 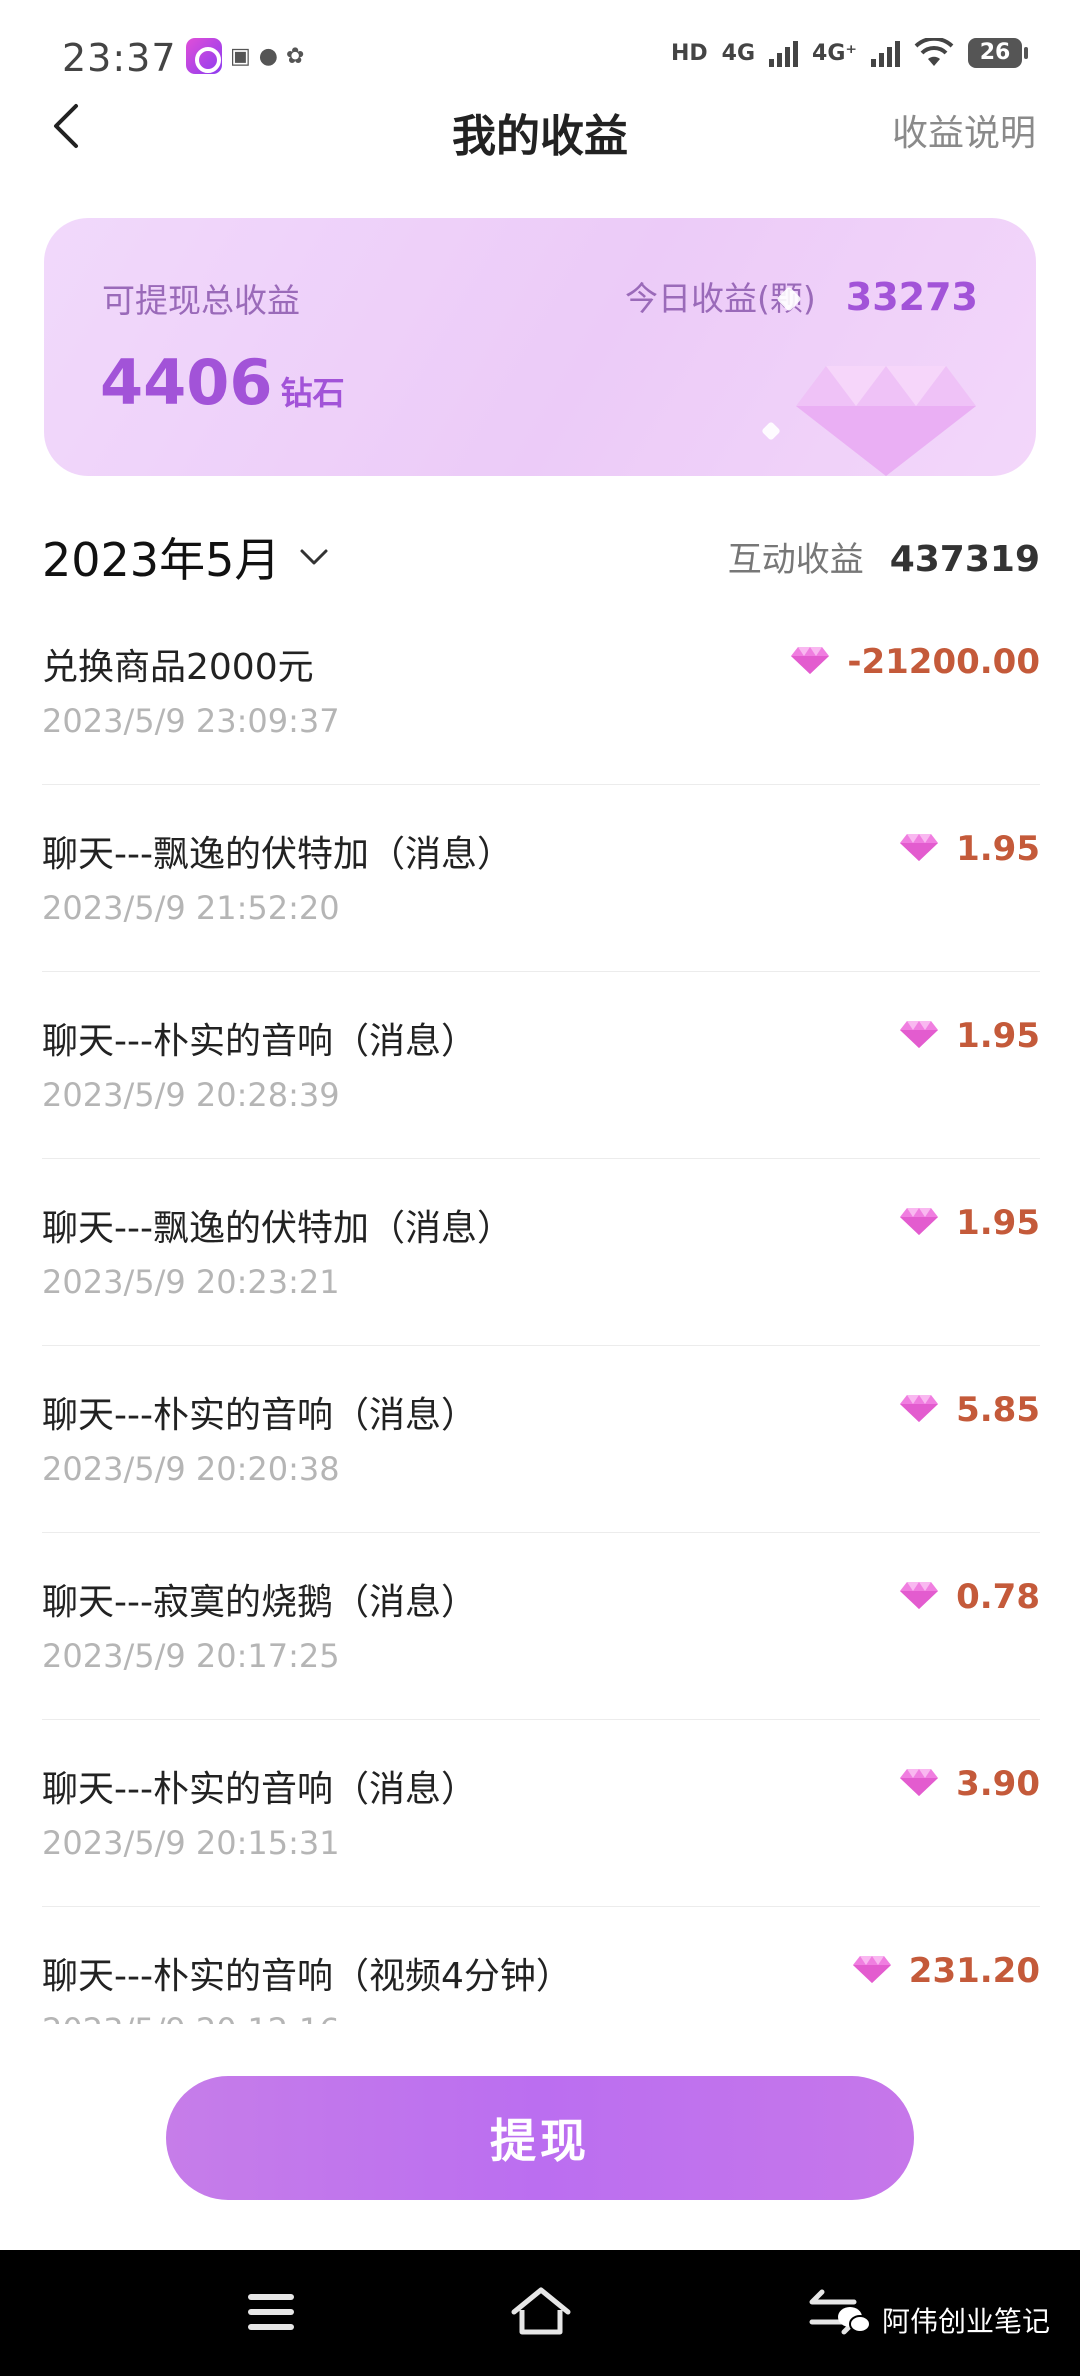 I want to click on menu-icon, so click(x=271, y=2312).